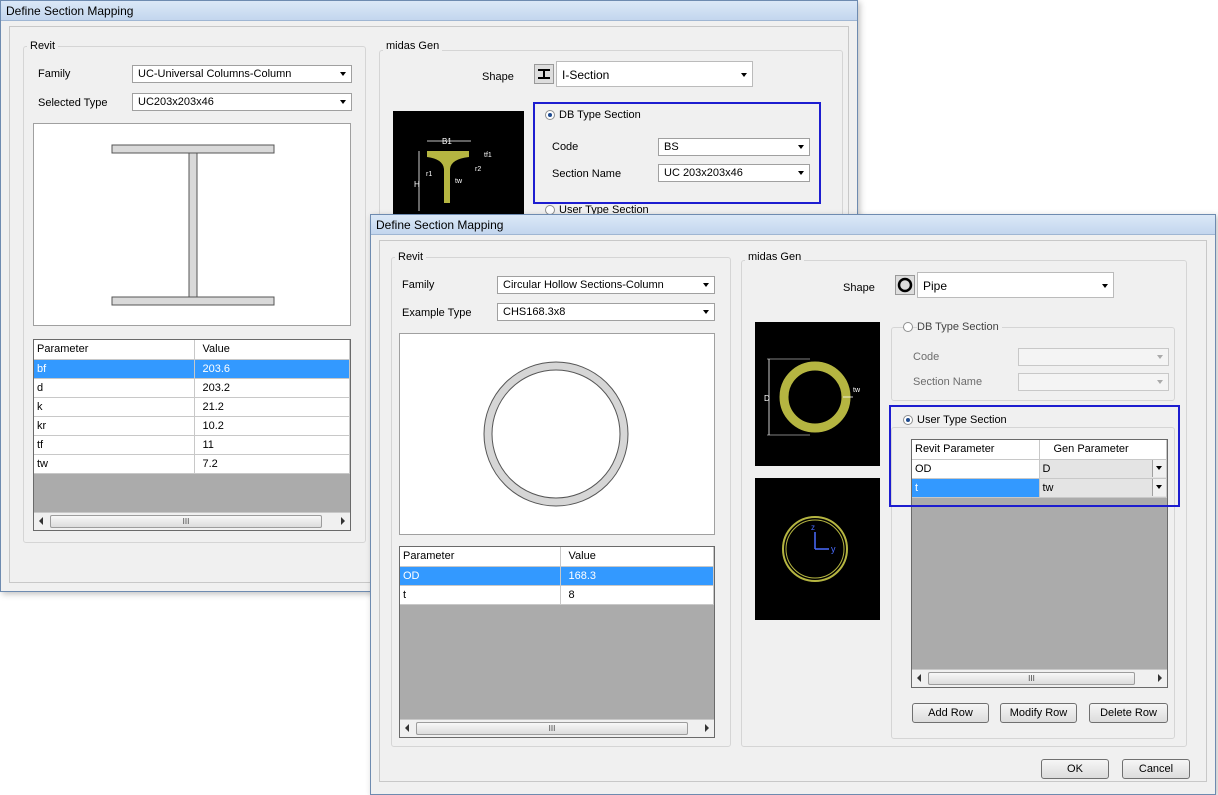 This screenshot has height=795, width=1218. I want to click on table-row: tw 7.2, so click(192, 464).